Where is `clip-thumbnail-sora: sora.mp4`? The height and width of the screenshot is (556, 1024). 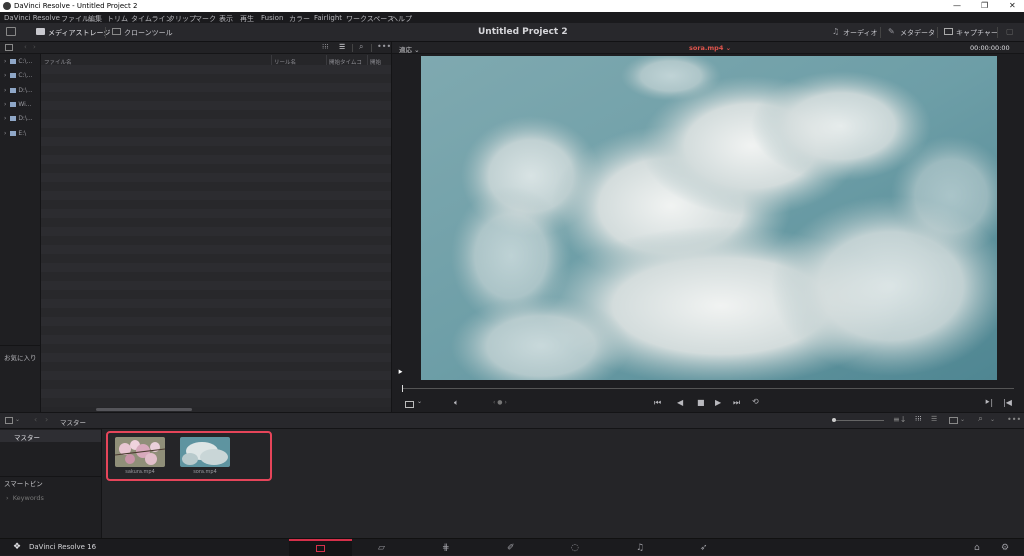 clip-thumbnail-sora: sora.mp4 is located at coordinates (205, 456).